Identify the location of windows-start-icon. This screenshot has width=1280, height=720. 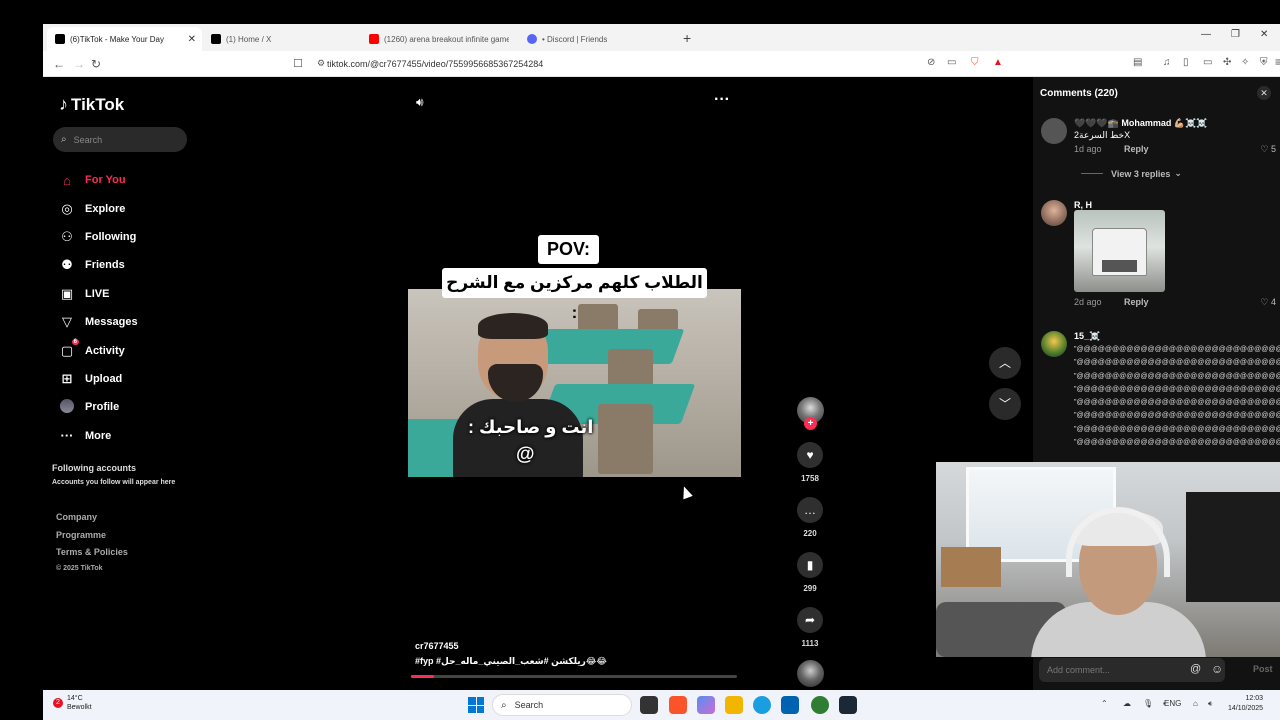
(476, 705).